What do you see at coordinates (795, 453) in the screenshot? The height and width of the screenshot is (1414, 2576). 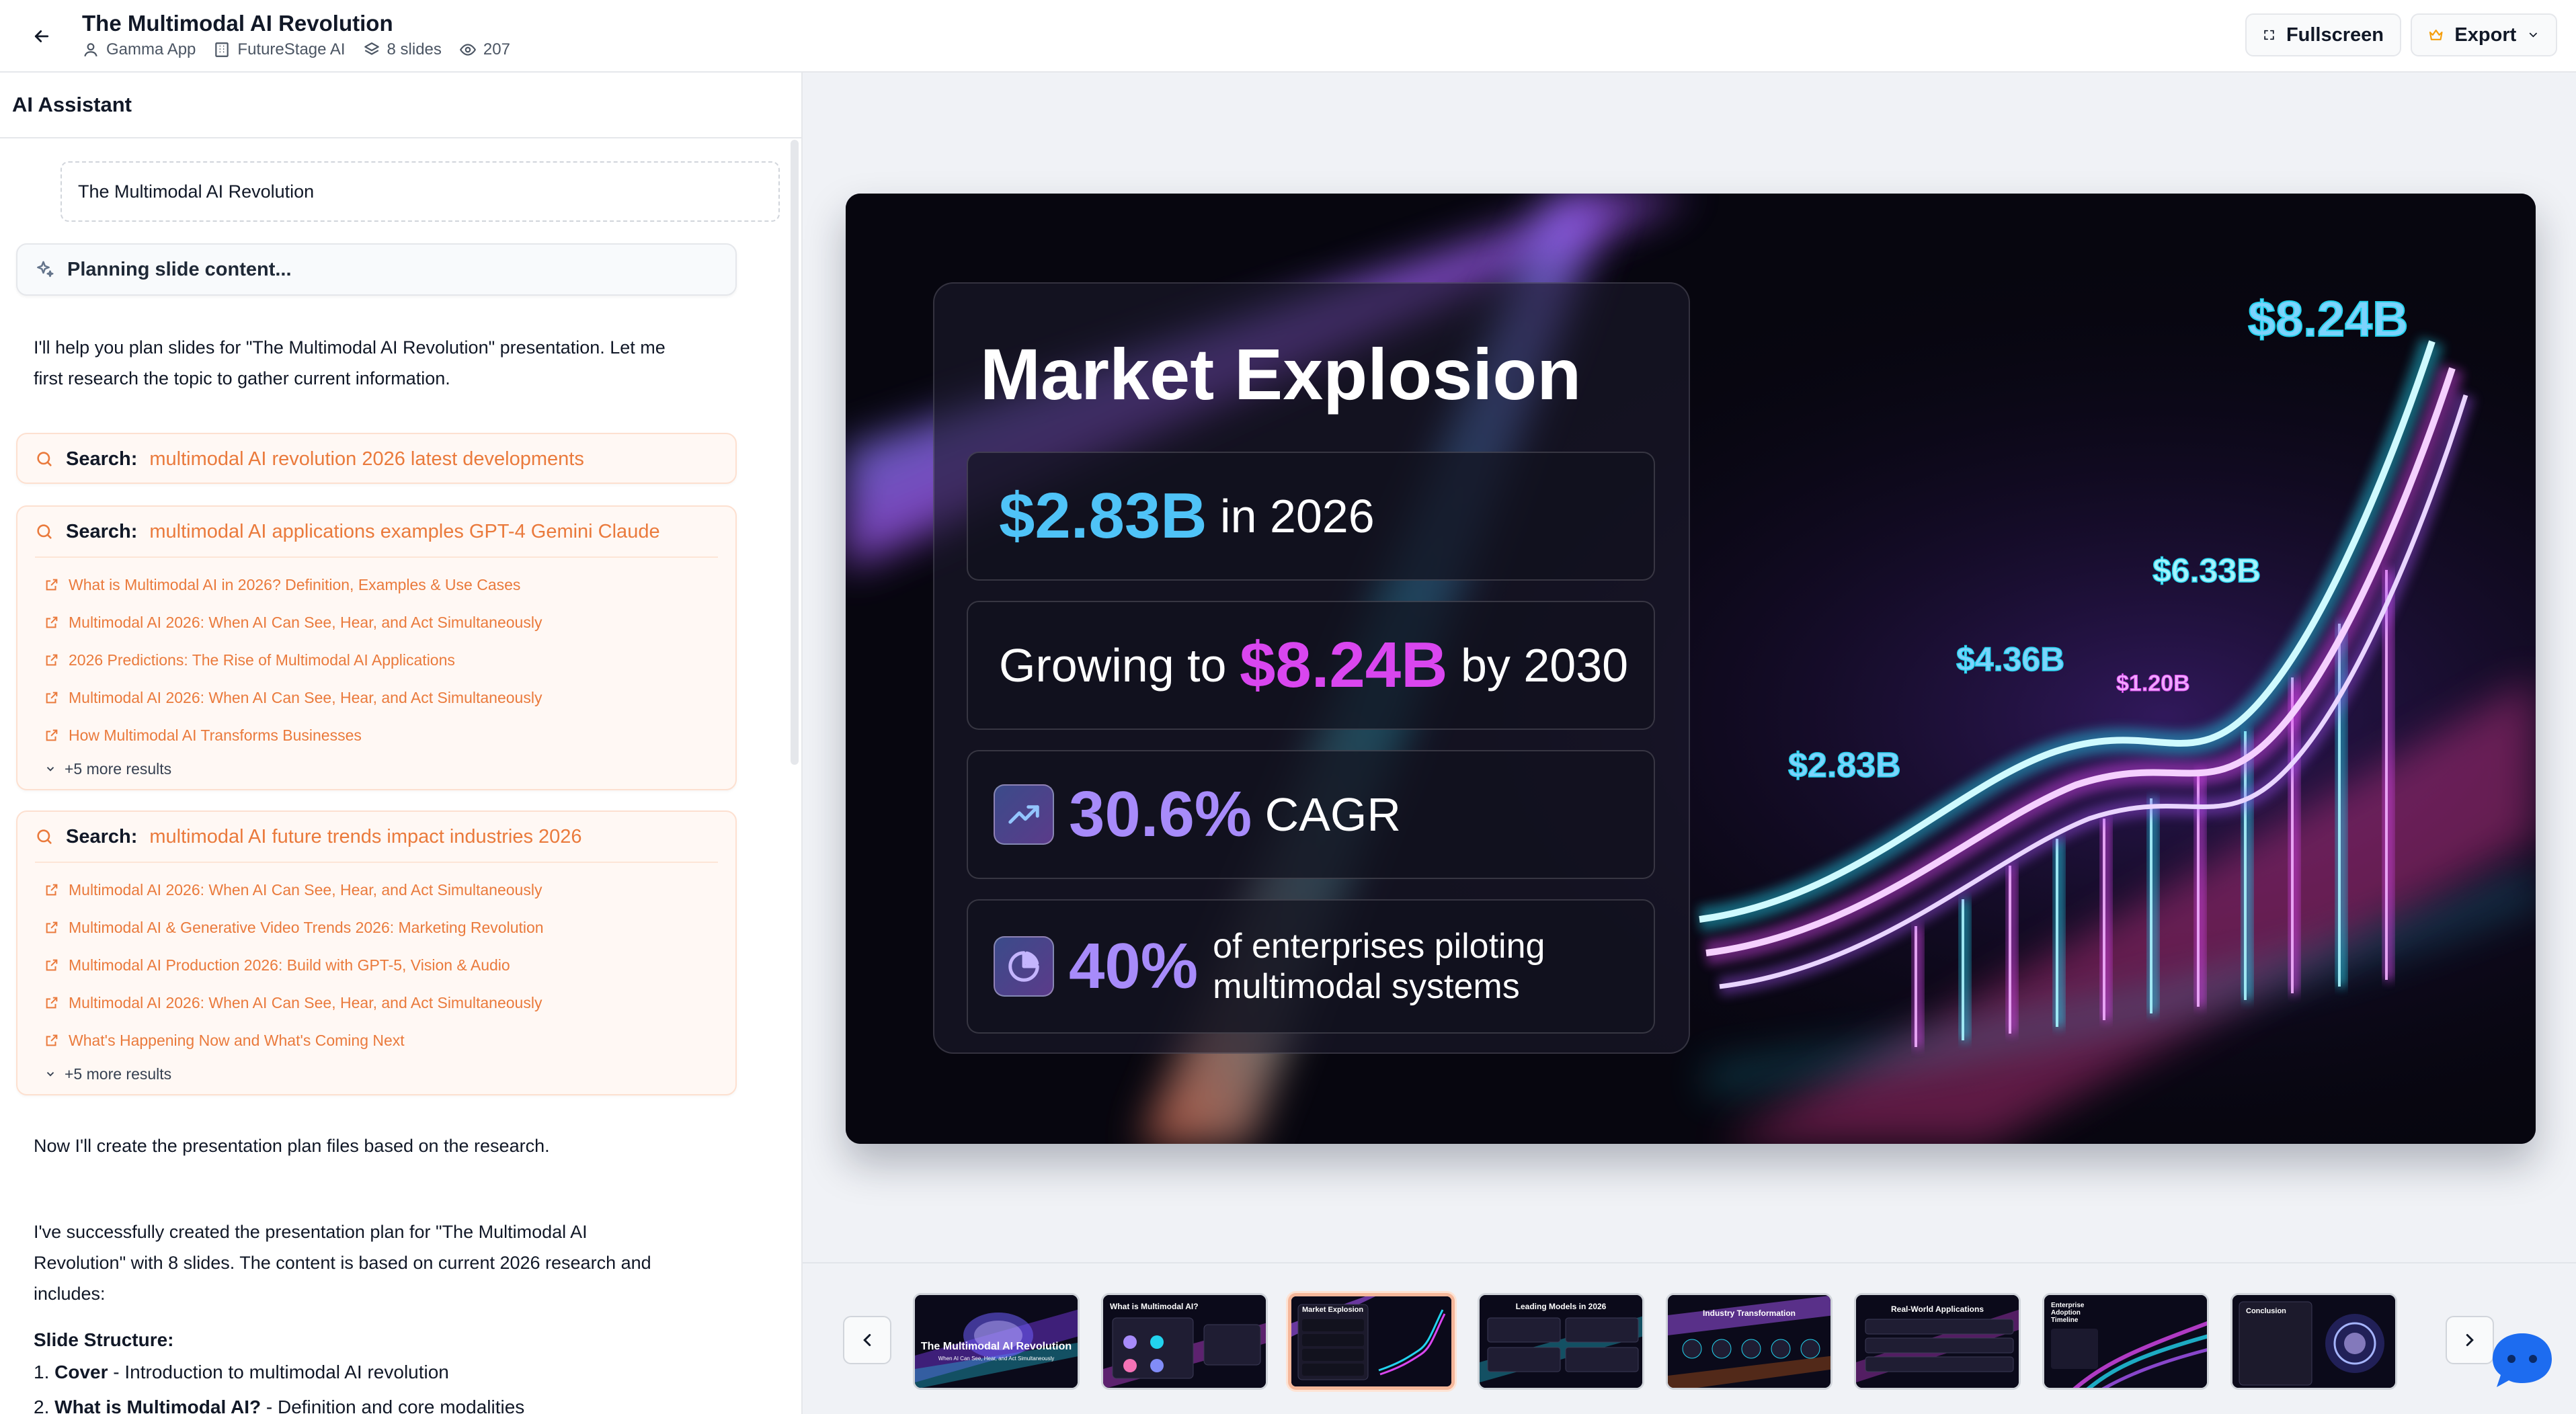 I see `chat-scrollbar` at bounding box center [795, 453].